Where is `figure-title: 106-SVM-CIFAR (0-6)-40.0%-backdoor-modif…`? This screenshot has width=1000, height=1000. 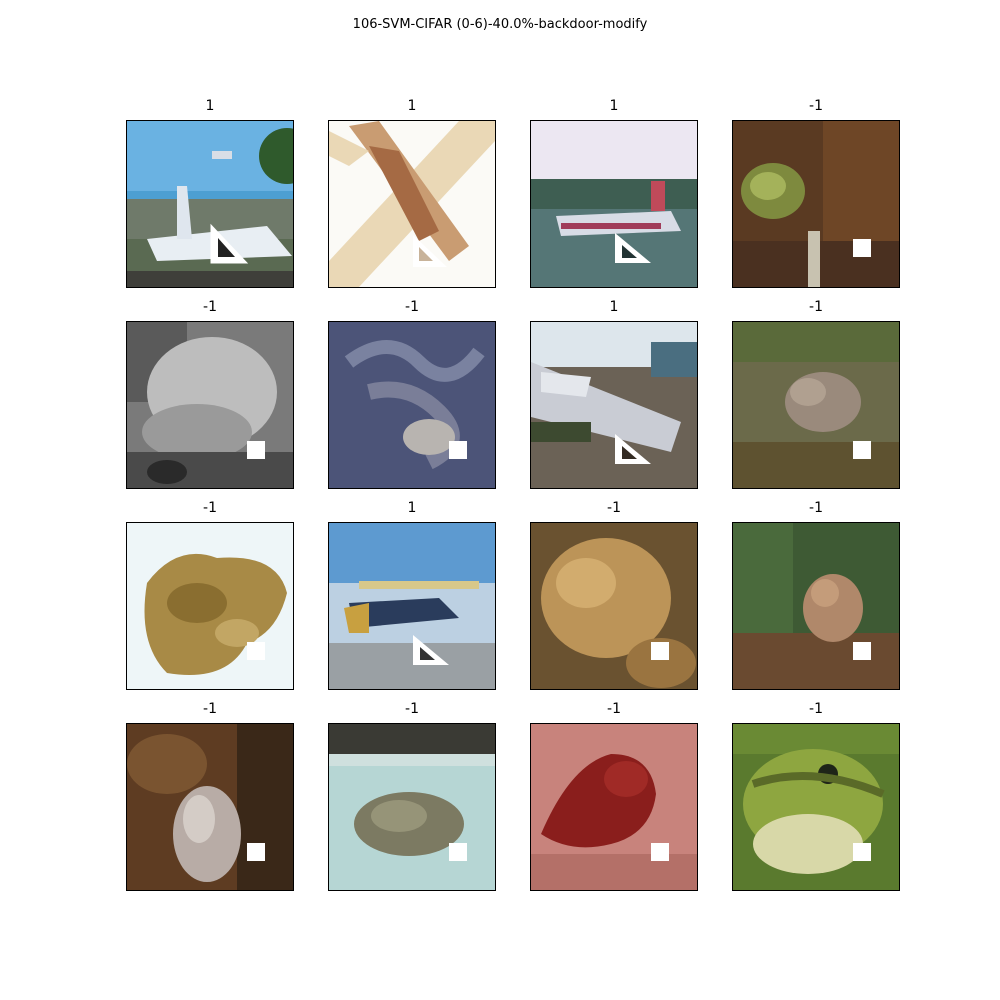
figure-title: 106-SVM-CIFAR (0-6)-40.0%-backdoor-modif… is located at coordinates (500, 24).